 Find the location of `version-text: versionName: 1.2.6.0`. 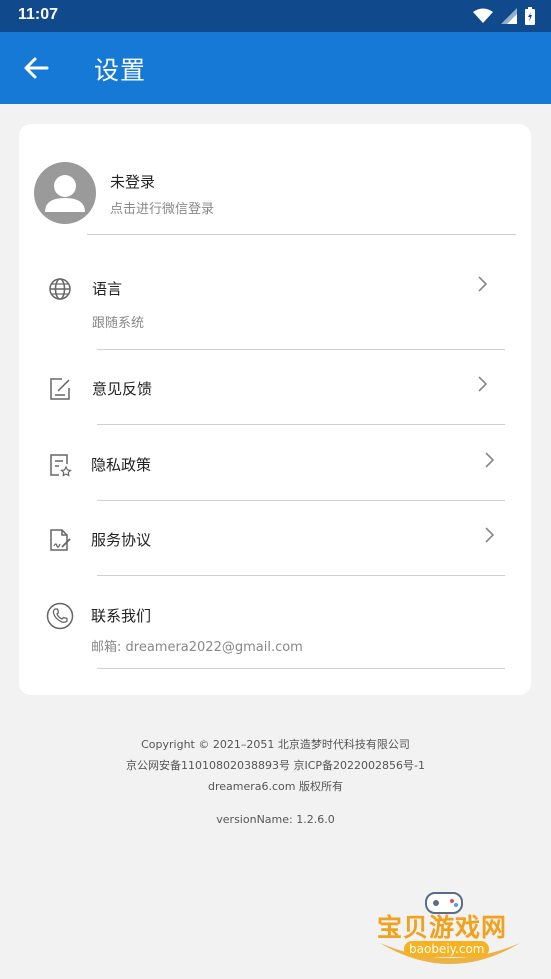

version-text: versionName: 1.2.6.0 is located at coordinates (275, 819).